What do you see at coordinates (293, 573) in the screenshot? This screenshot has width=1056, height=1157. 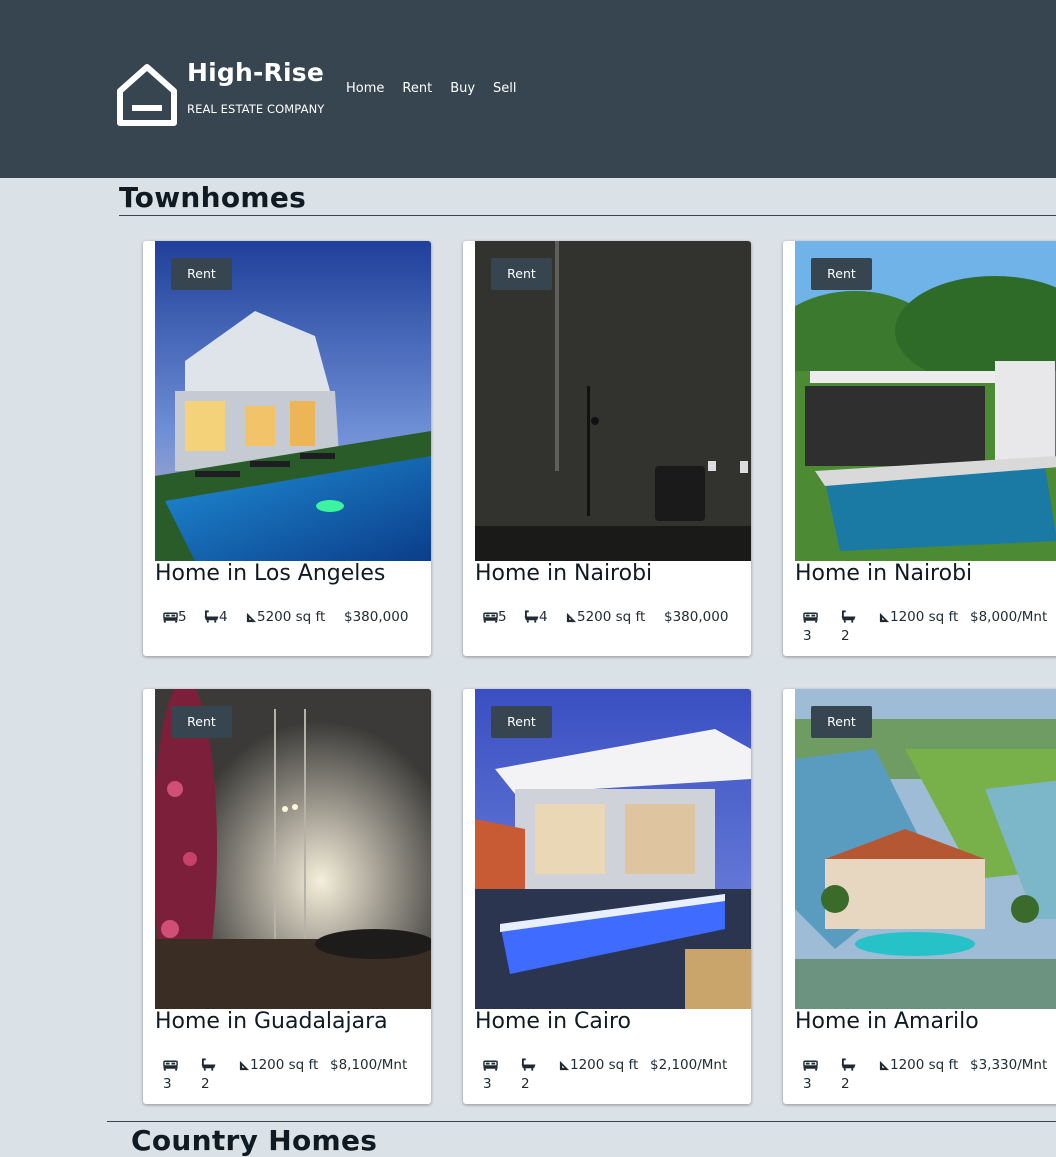 I see `listing-title: Home in Los Angeles` at bounding box center [293, 573].